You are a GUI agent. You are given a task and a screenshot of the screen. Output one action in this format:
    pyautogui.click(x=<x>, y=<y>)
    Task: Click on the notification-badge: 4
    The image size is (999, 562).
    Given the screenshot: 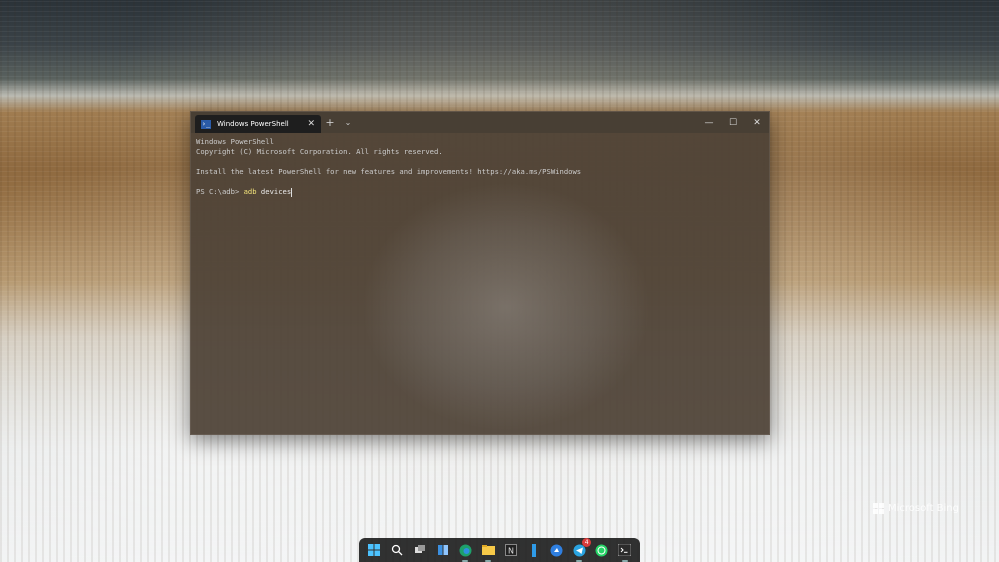 What is the action you would take?
    pyautogui.click(x=587, y=542)
    